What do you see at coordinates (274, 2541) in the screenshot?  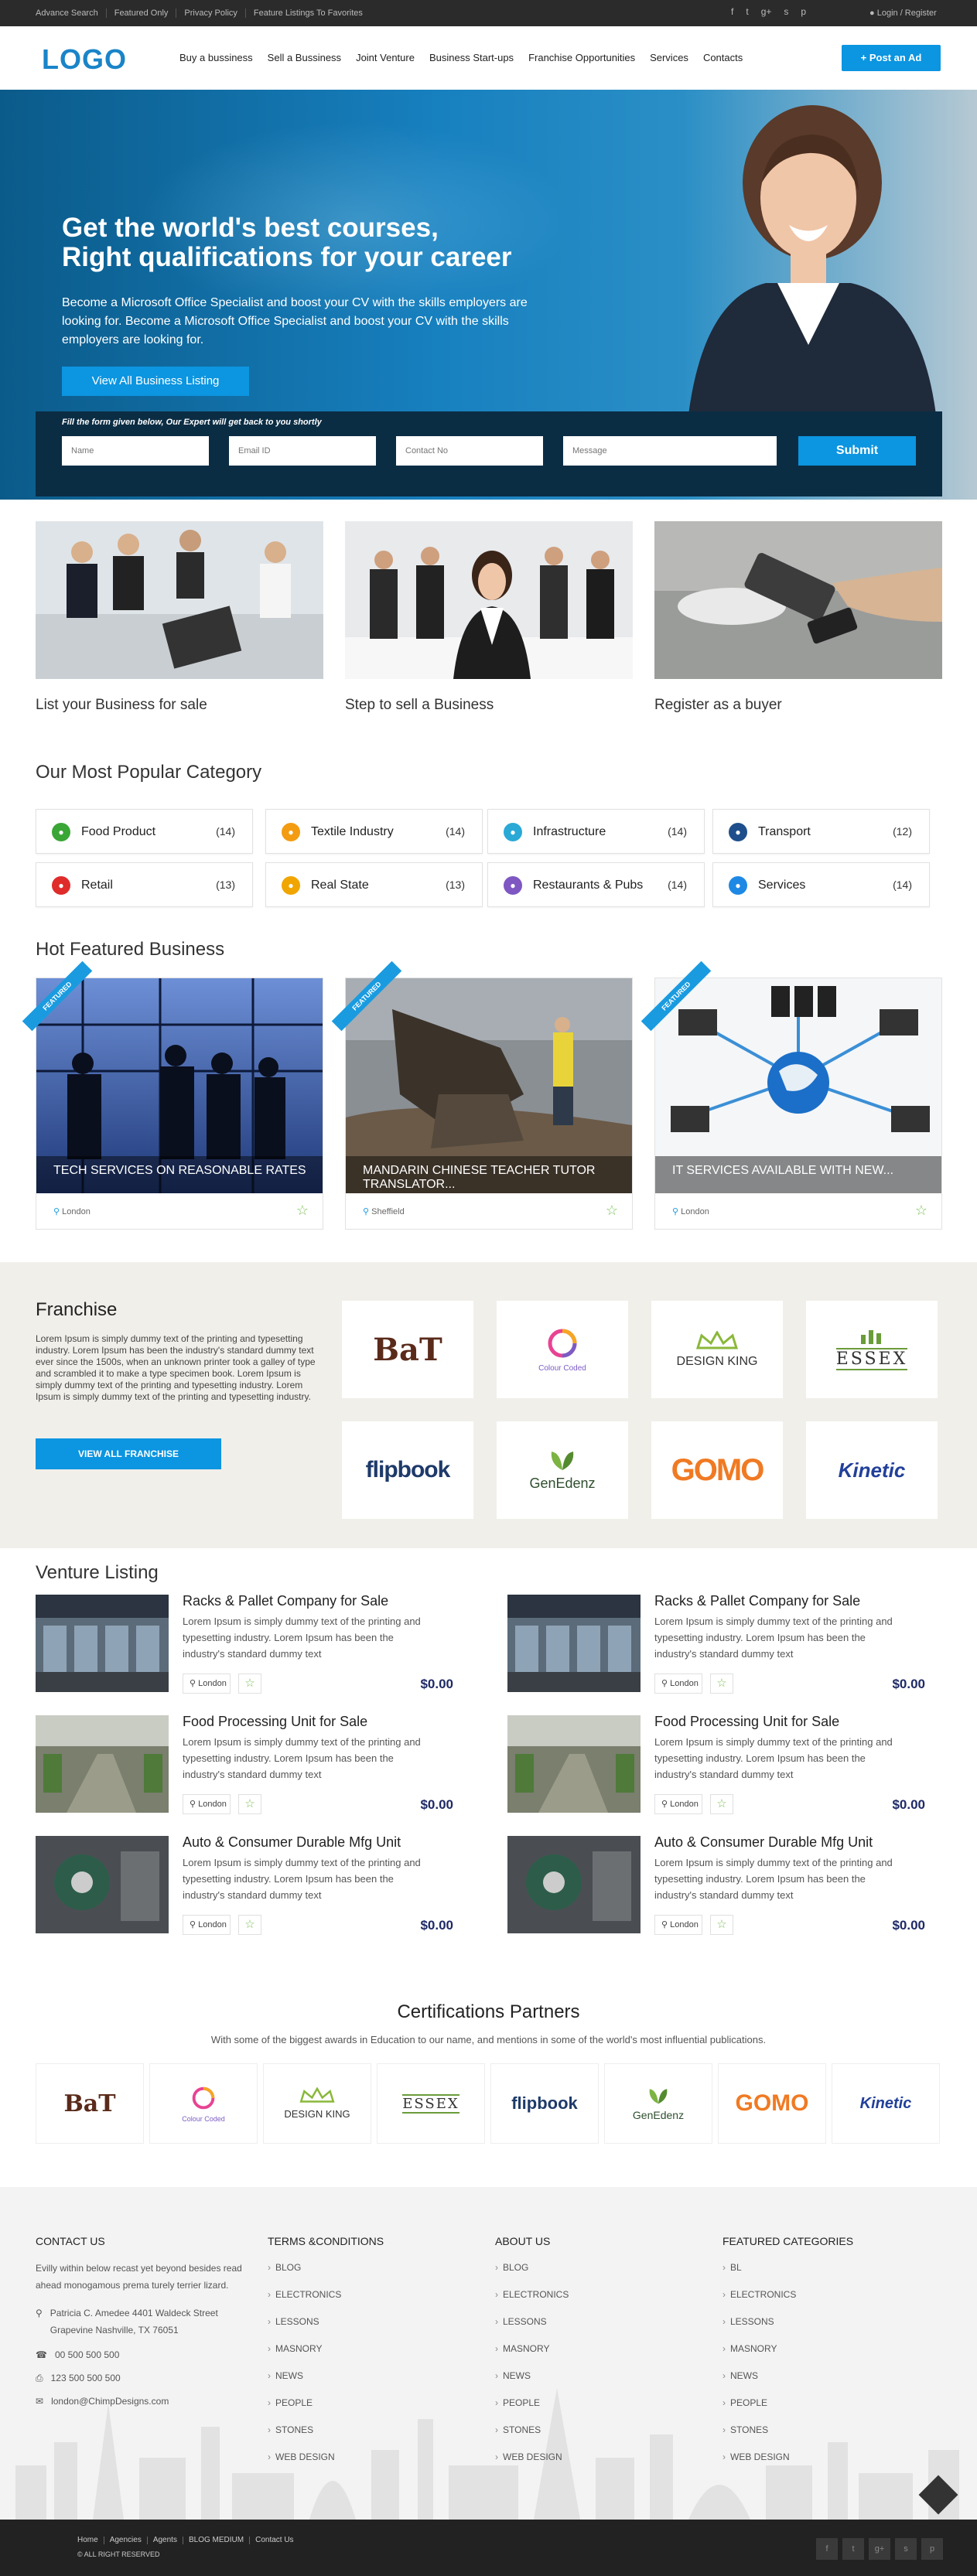 I see `bottom-link-contact: Contact Us` at bounding box center [274, 2541].